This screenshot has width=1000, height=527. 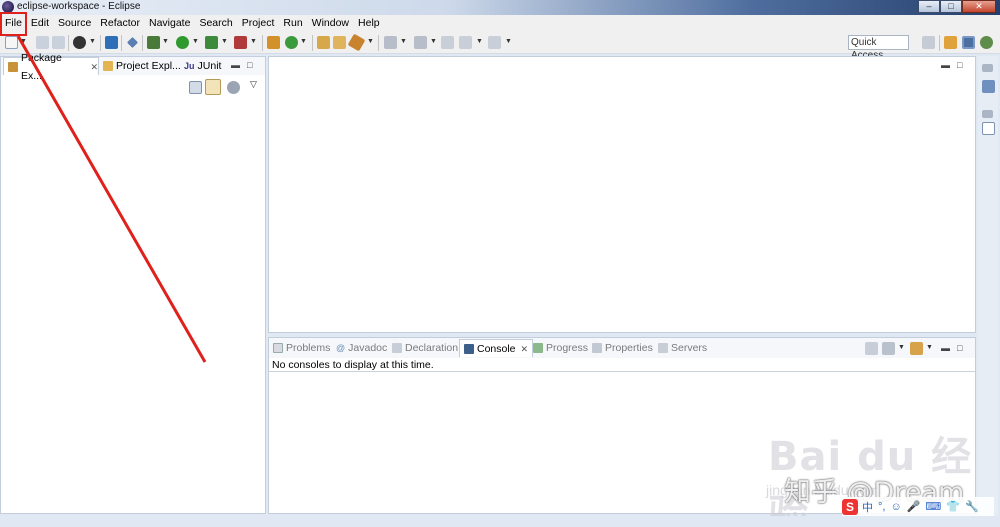 What do you see at coordinates (339, 42) in the screenshot?
I see `open-task-icon` at bounding box center [339, 42].